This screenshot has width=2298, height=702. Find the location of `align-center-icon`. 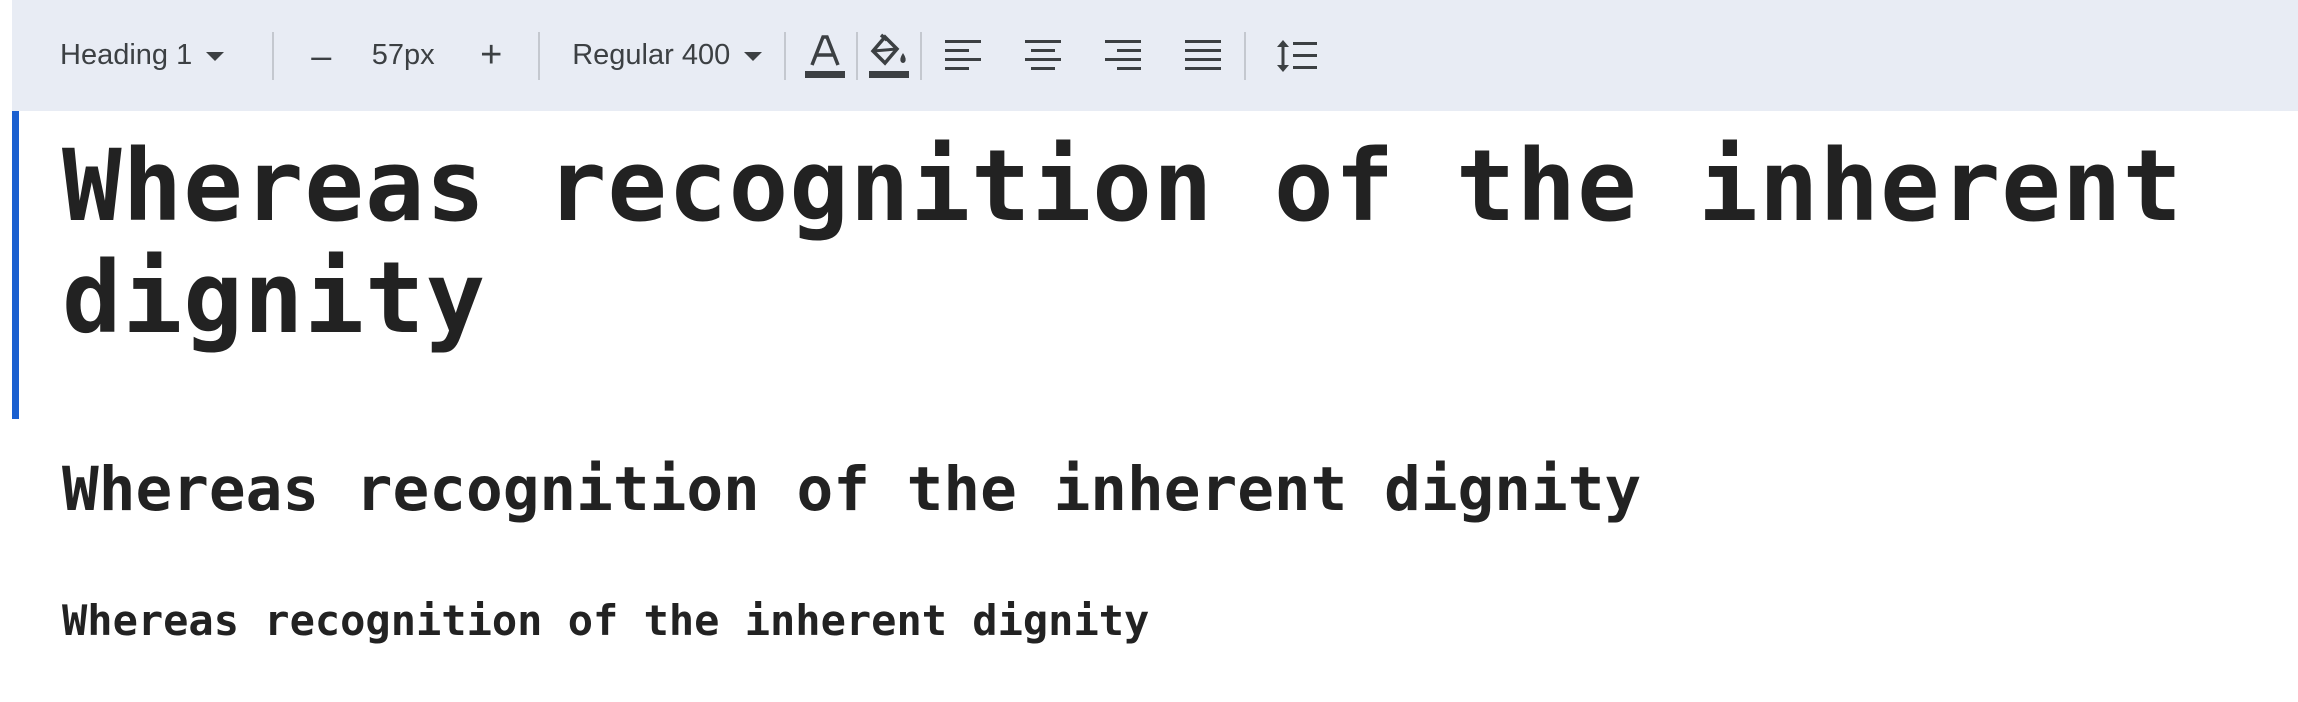

align-center-icon is located at coordinates (1043, 54).